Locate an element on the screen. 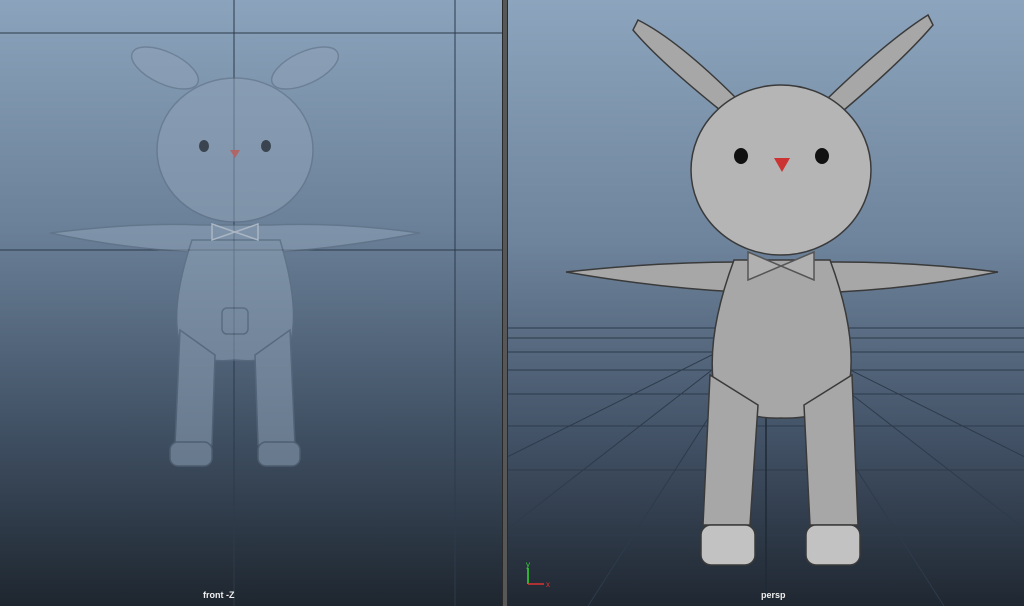  left-ear is located at coordinates (686, 64).